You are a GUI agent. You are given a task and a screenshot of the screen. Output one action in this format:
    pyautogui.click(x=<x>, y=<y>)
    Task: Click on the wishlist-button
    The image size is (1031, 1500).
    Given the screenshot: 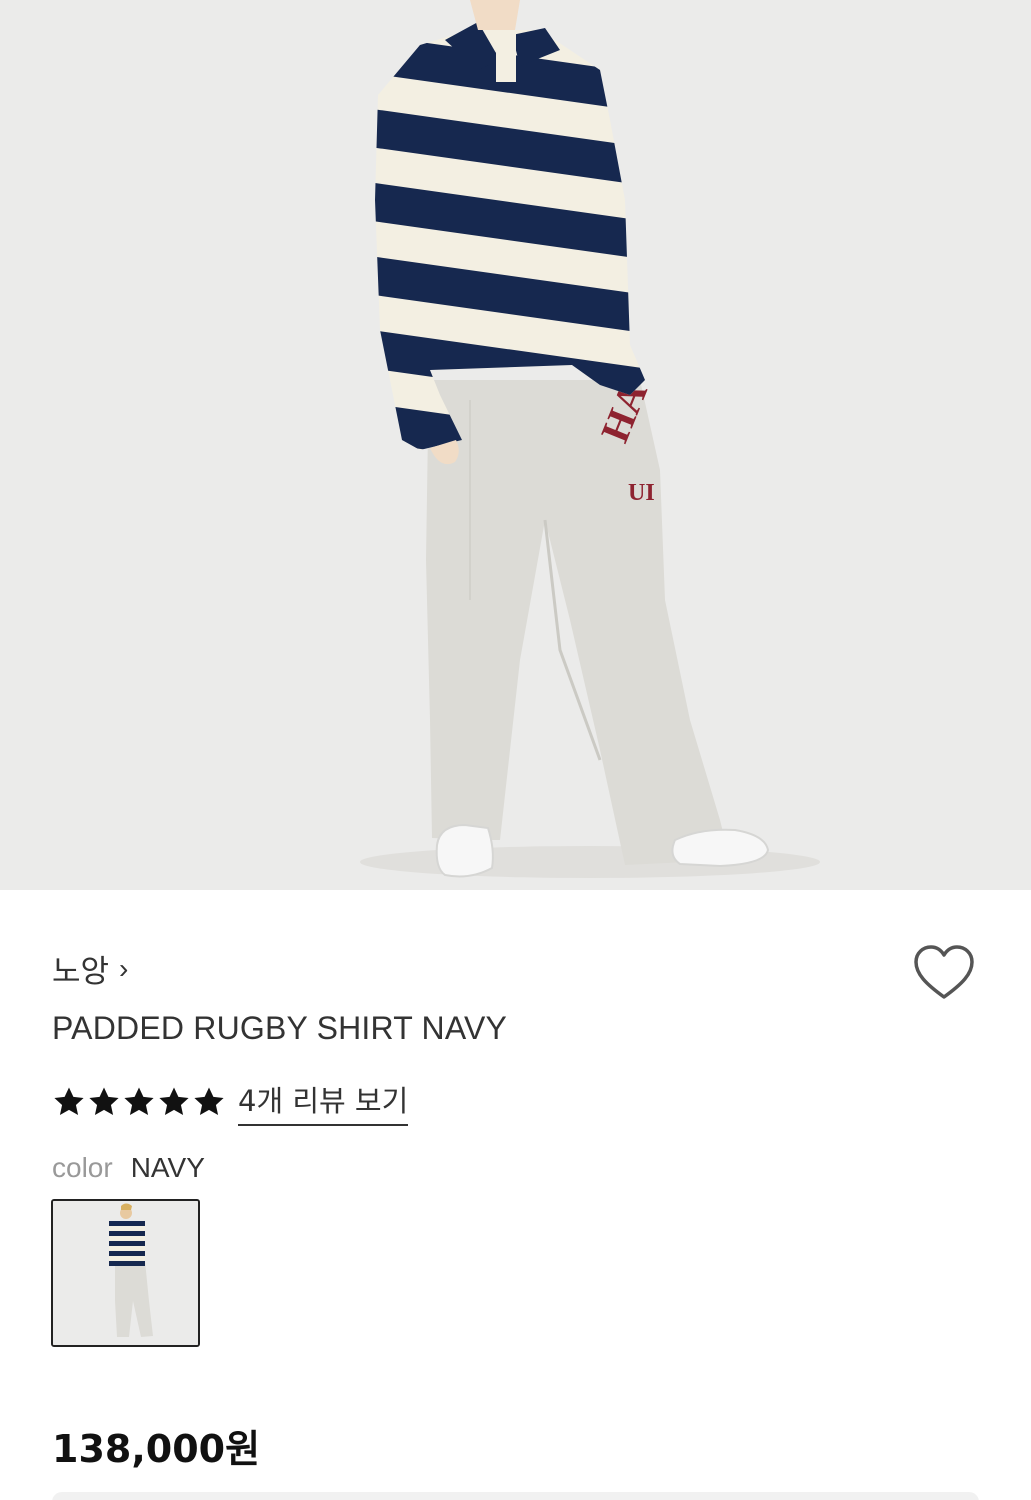 What is the action you would take?
    pyautogui.click(x=944, y=973)
    